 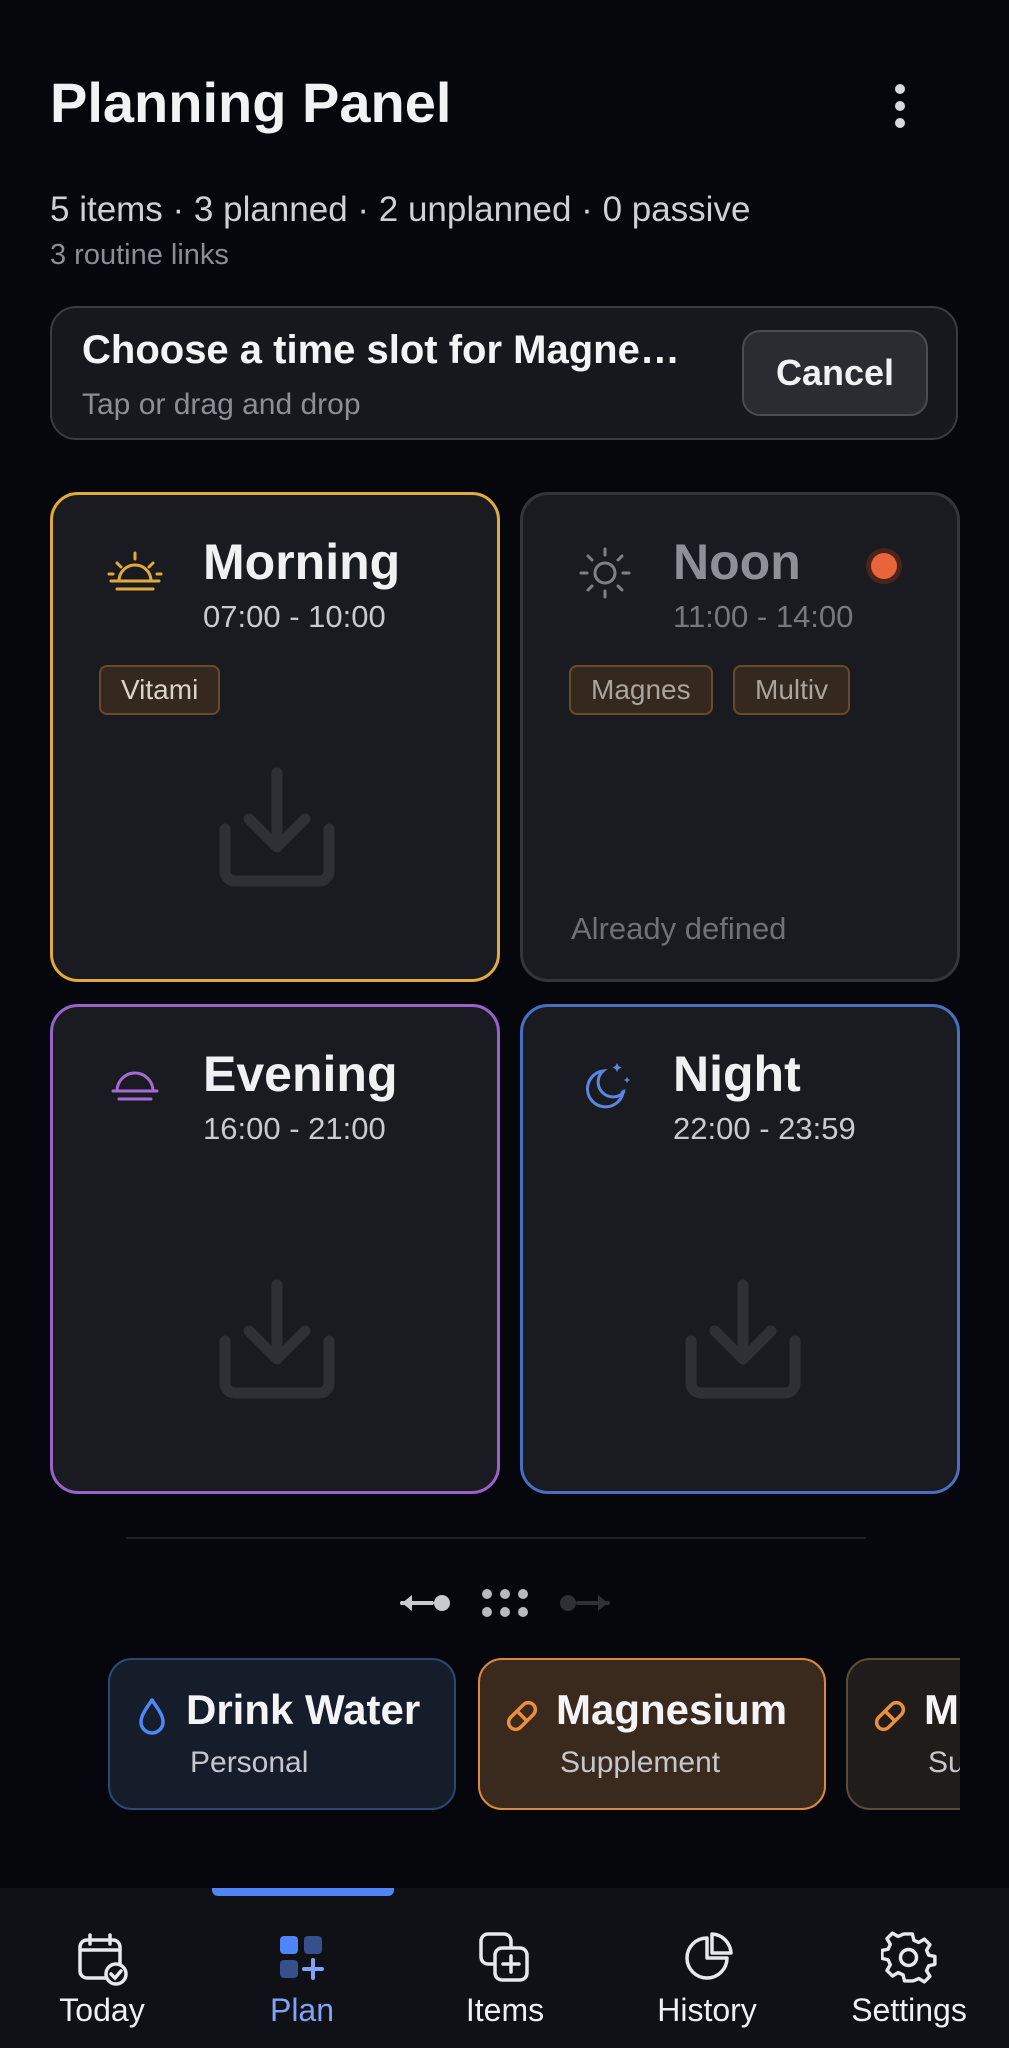 What do you see at coordinates (496, 1538) in the screenshot?
I see `divider` at bounding box center [496, 1538].